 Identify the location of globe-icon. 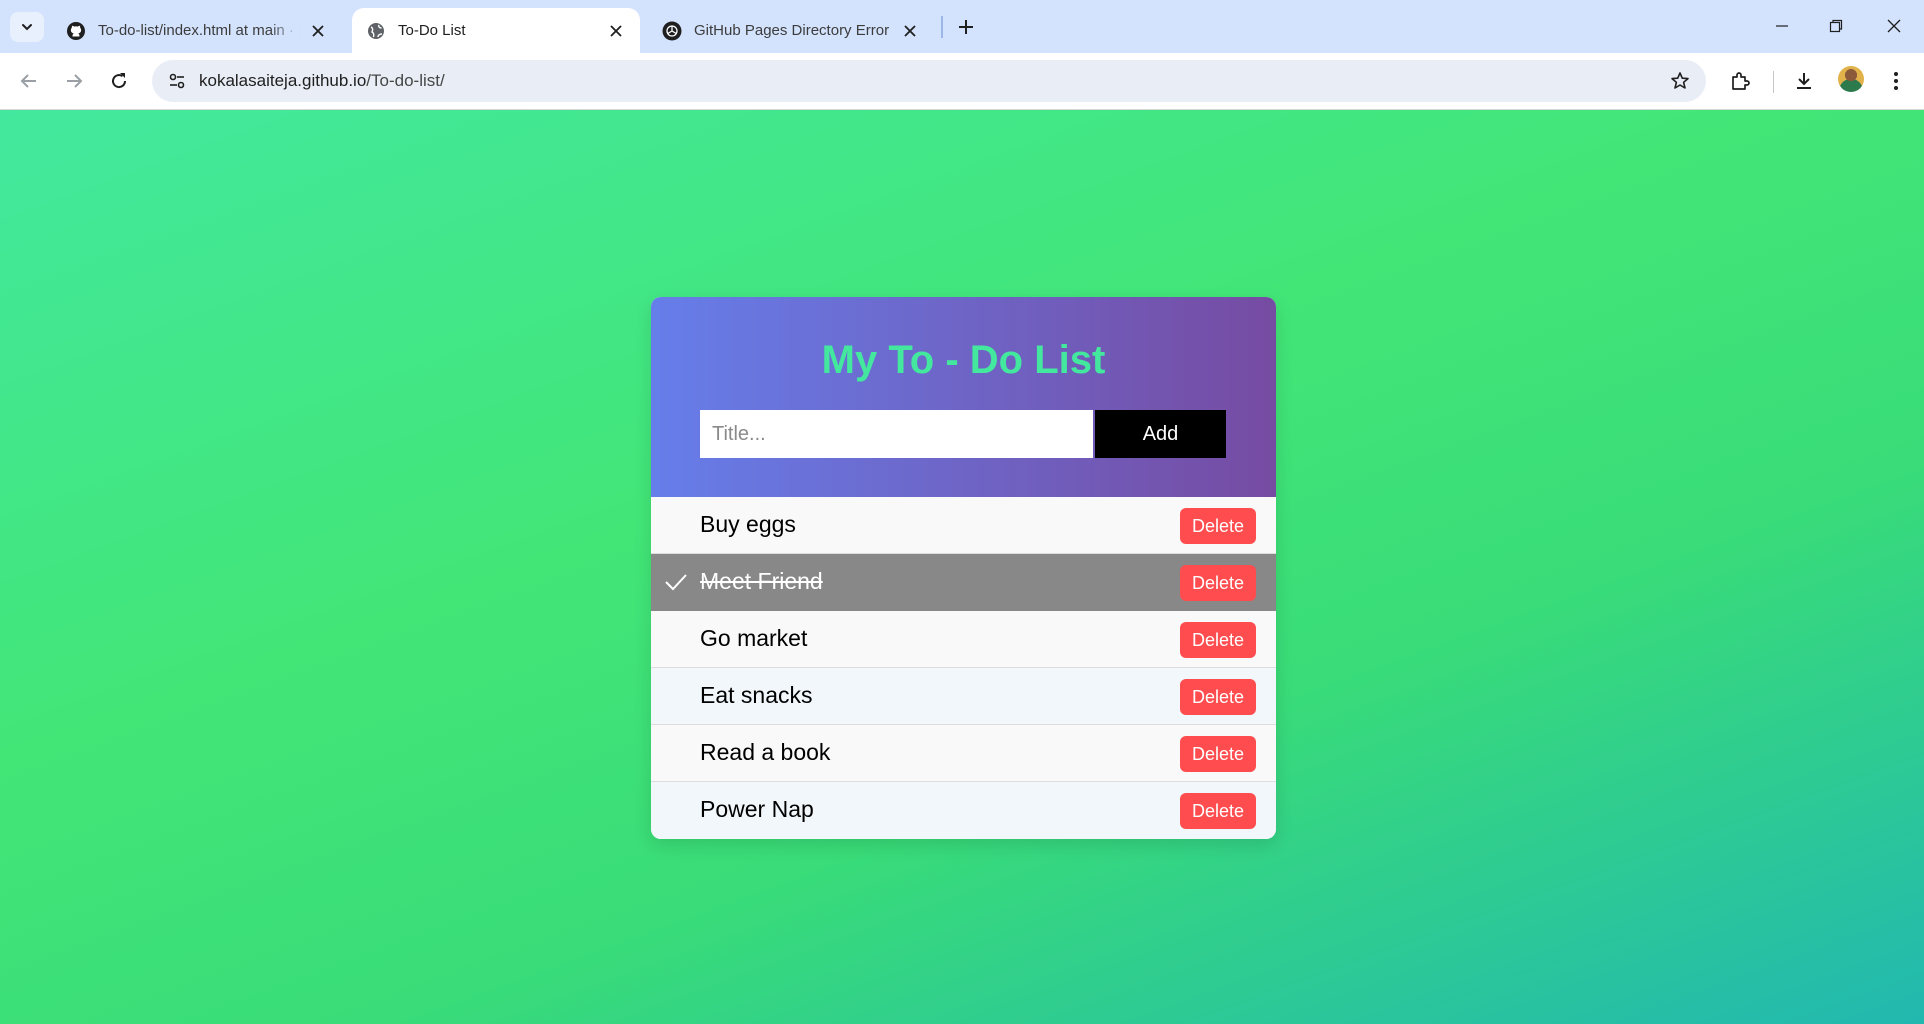
(376, 31).